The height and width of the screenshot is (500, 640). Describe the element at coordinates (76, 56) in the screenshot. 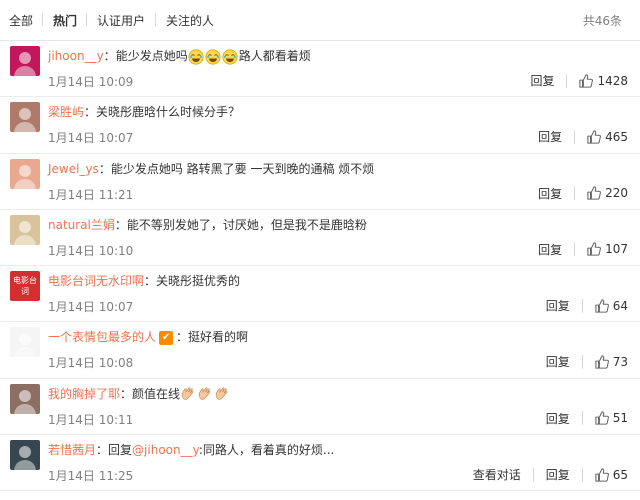

I see `username-link: jihoon__y` at that location.